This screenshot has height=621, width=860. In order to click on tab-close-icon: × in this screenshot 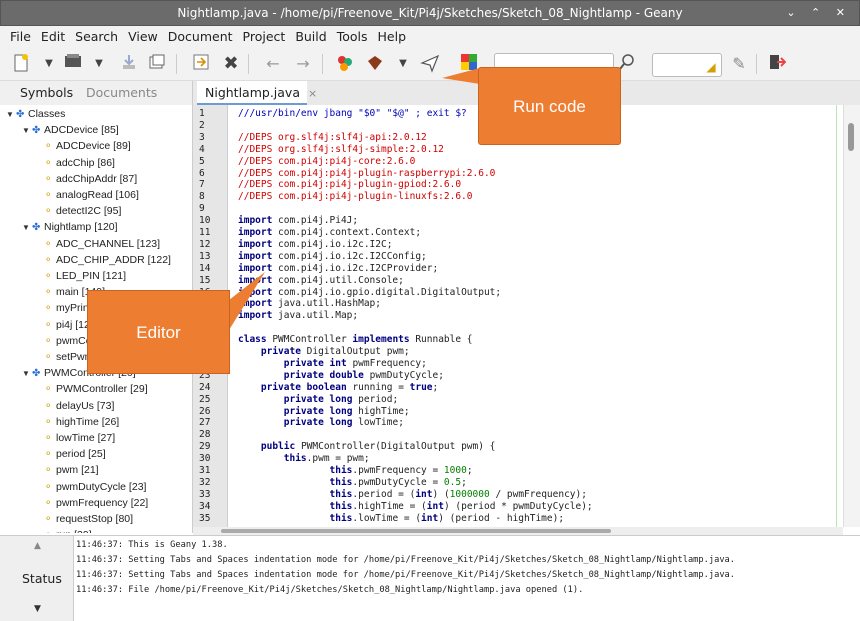, I will do `click(312, 93)`.